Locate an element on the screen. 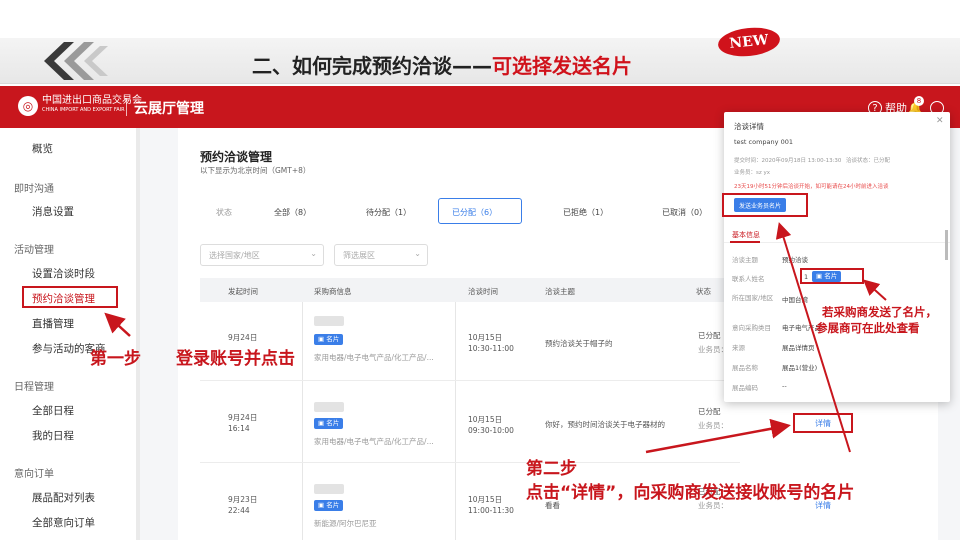 Image resolution: width=960 pixels, height=540 pixels. field-label-source: 来源 is located at coordinates (738, 348).